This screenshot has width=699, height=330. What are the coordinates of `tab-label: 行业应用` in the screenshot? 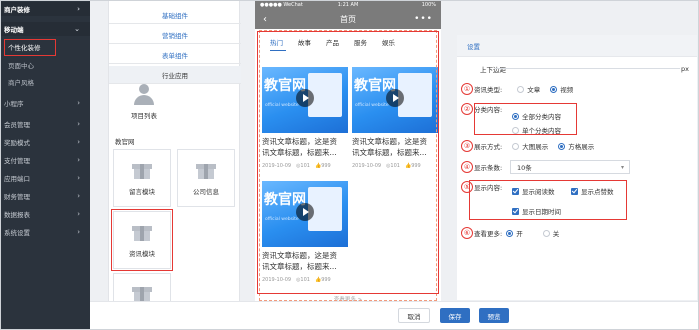 It's located at (175, 75).